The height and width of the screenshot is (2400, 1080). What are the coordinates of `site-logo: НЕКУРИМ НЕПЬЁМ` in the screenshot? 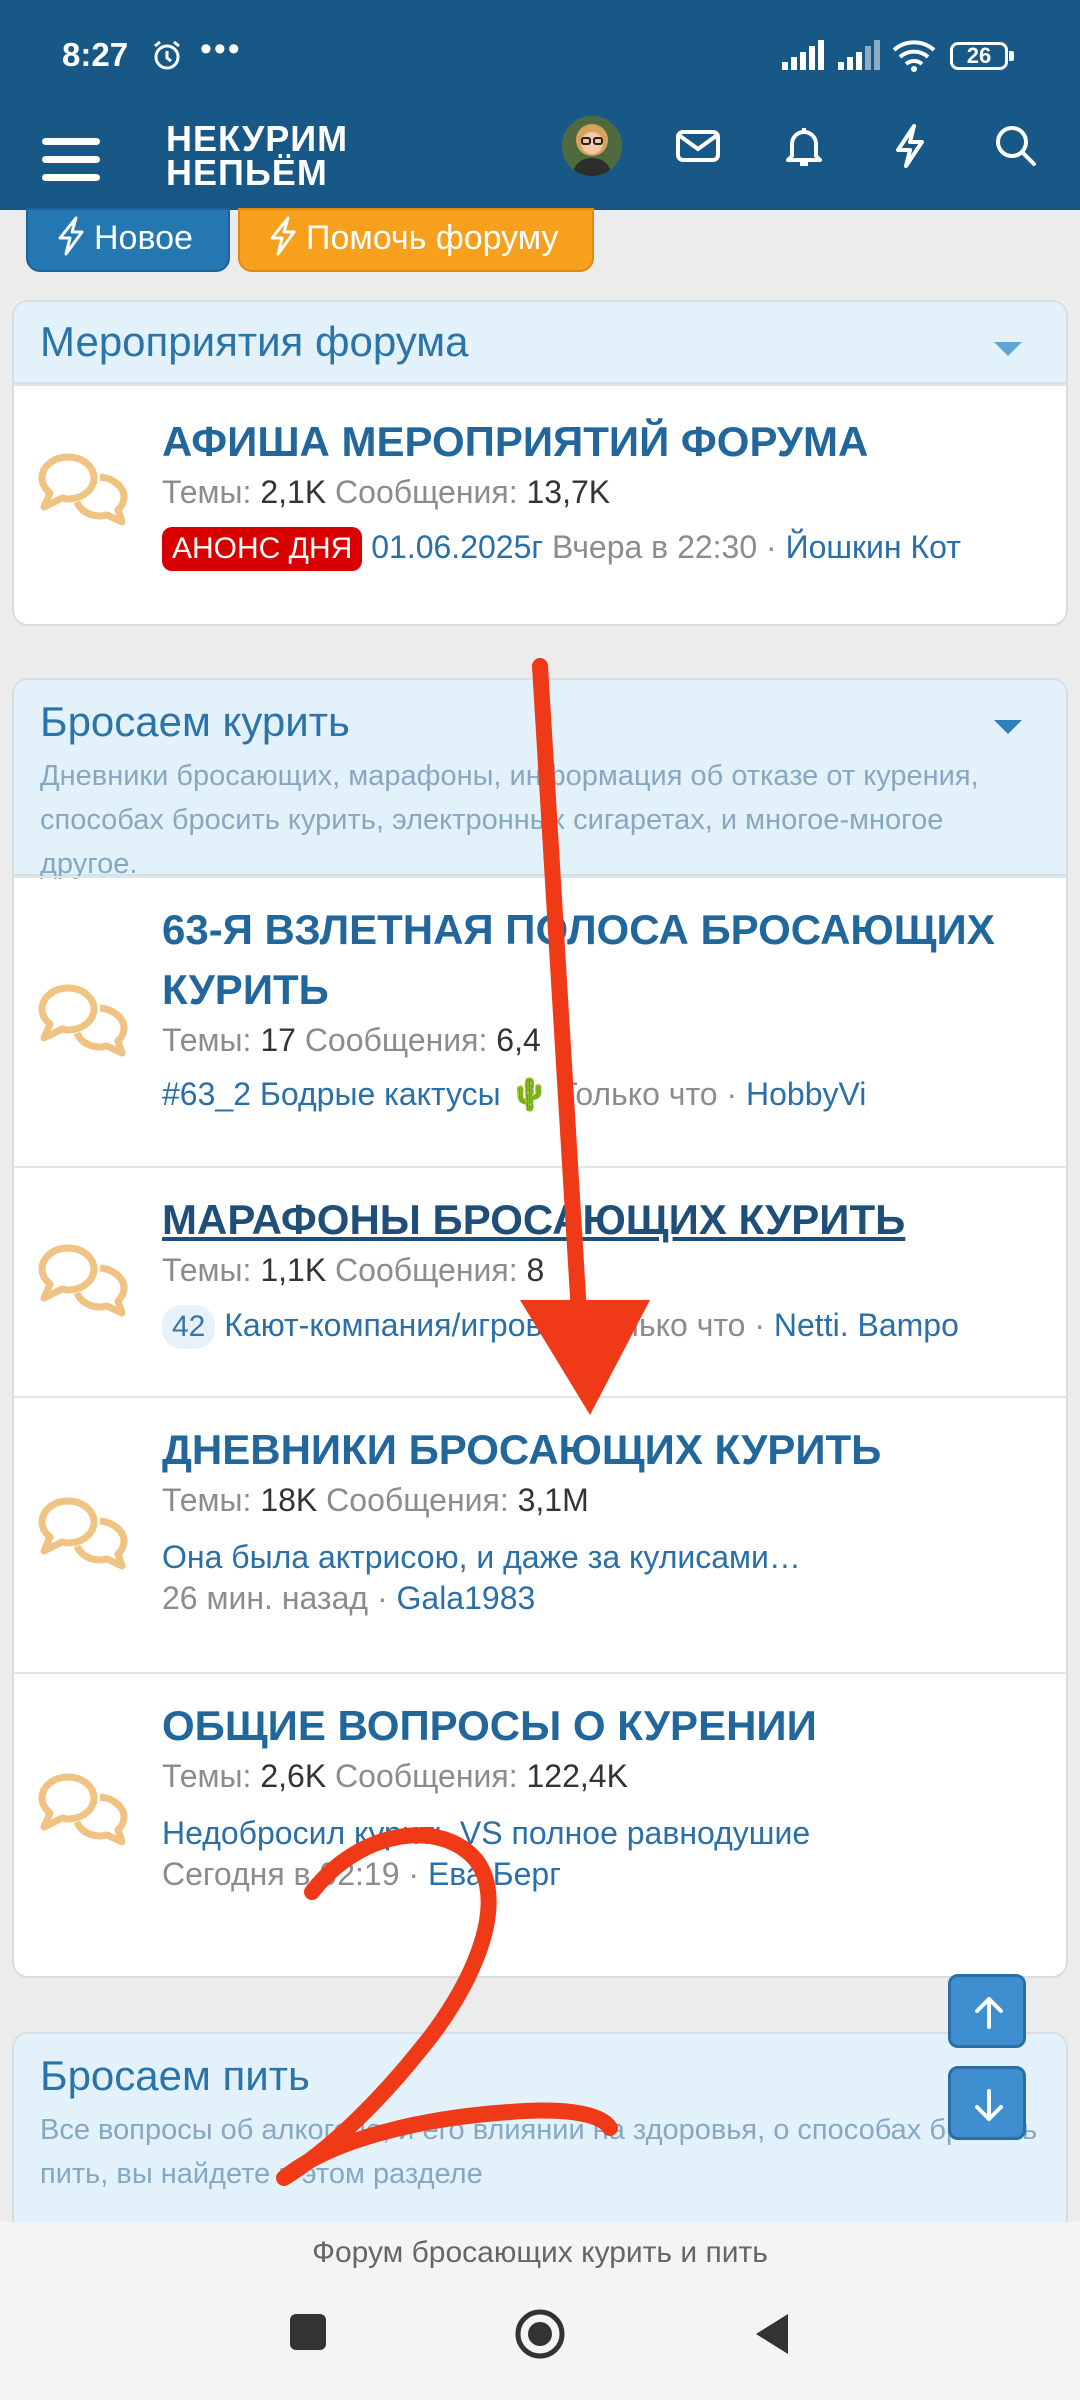 It's located at (257, 156).